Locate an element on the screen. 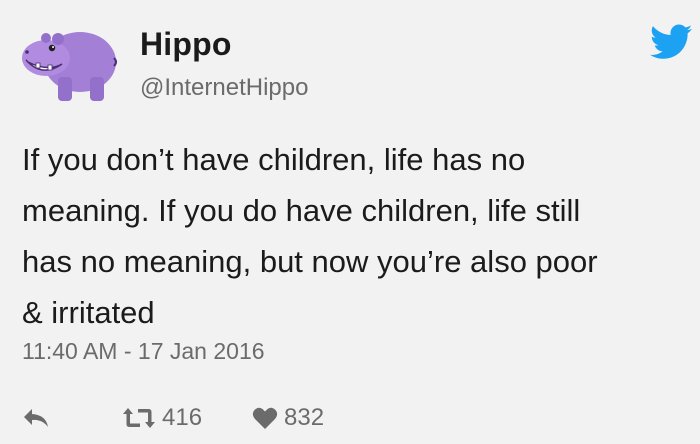  retweet-icon is located at coordinates (139, 418).